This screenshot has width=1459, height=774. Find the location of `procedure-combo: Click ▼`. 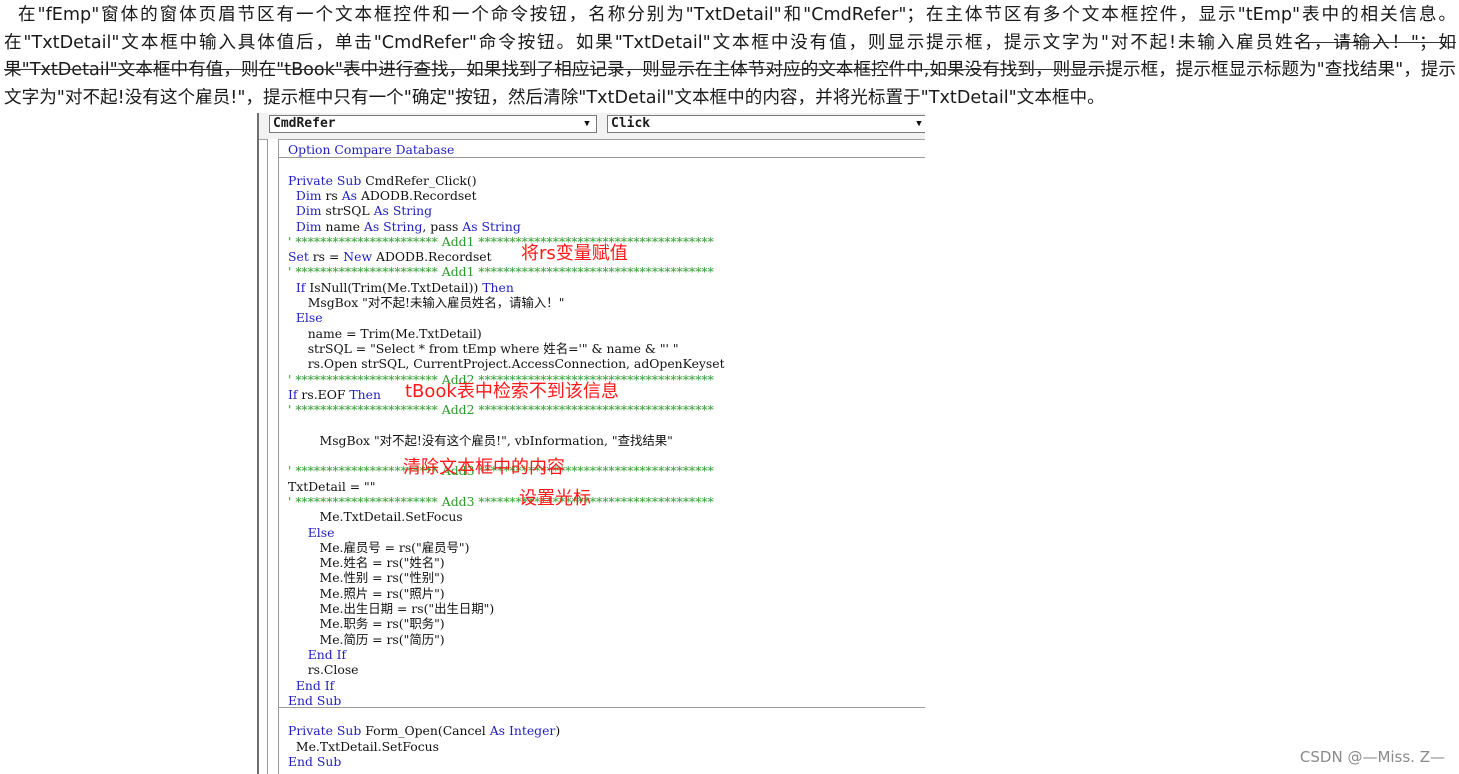

procedure-combo: Click ▼ is located at coordinates (766, 124).